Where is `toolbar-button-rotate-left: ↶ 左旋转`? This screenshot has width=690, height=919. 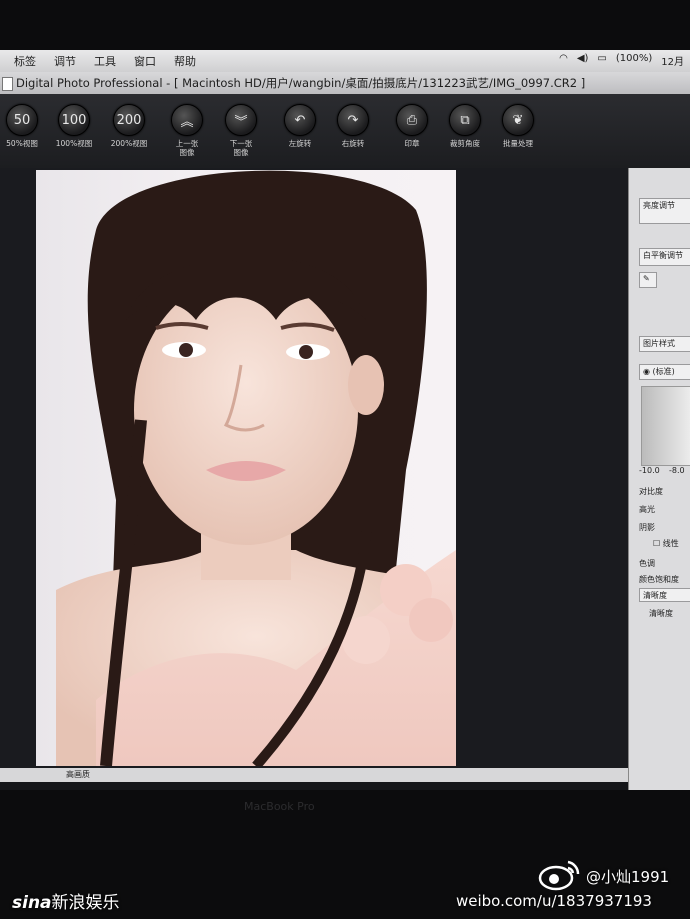
toolbar-button-rotate-left: ↶ 左旋转 is located at coordinates (300, 126).